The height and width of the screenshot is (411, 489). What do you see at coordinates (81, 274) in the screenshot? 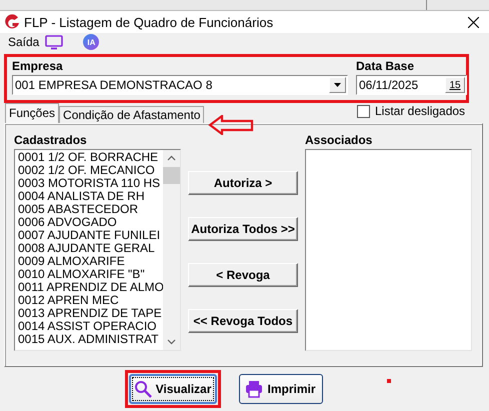
I see `list-item: 0010 ALMOXARIFE "B"` at bounding box center [81, 274].